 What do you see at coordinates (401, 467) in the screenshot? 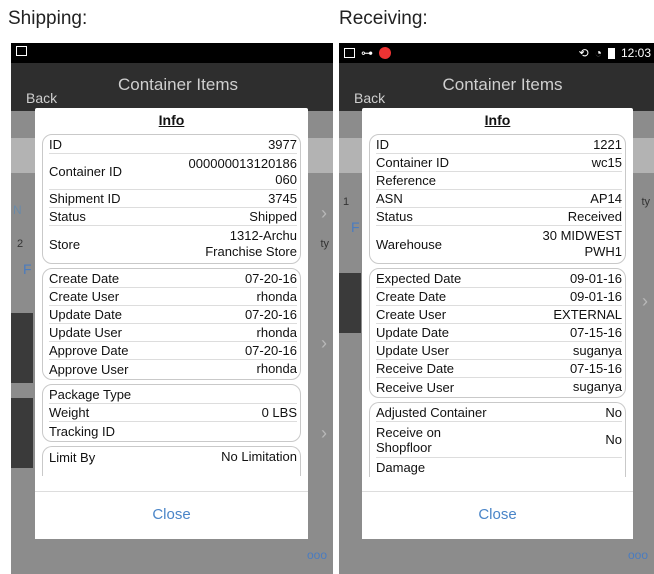
I see `info-row: Damage` at bounding box center [401, 467].